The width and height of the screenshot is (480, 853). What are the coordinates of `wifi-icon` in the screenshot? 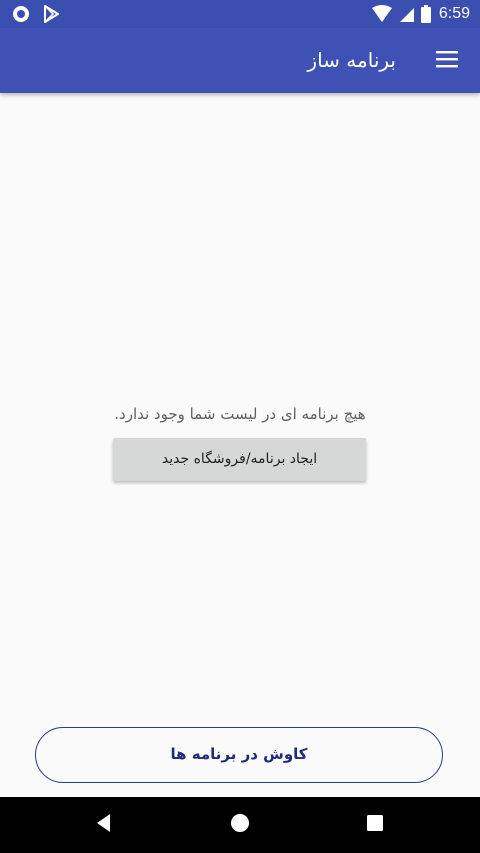 It's located at (382, 14).